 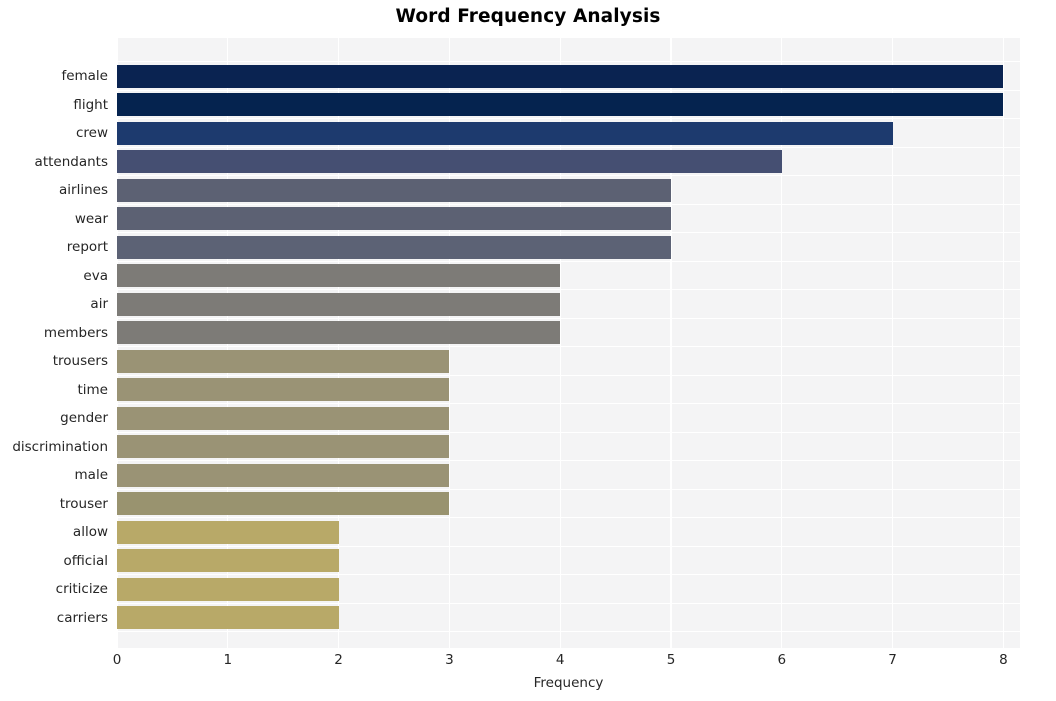 I want to click on y-tick-label: time, so click(x=92, y=389).